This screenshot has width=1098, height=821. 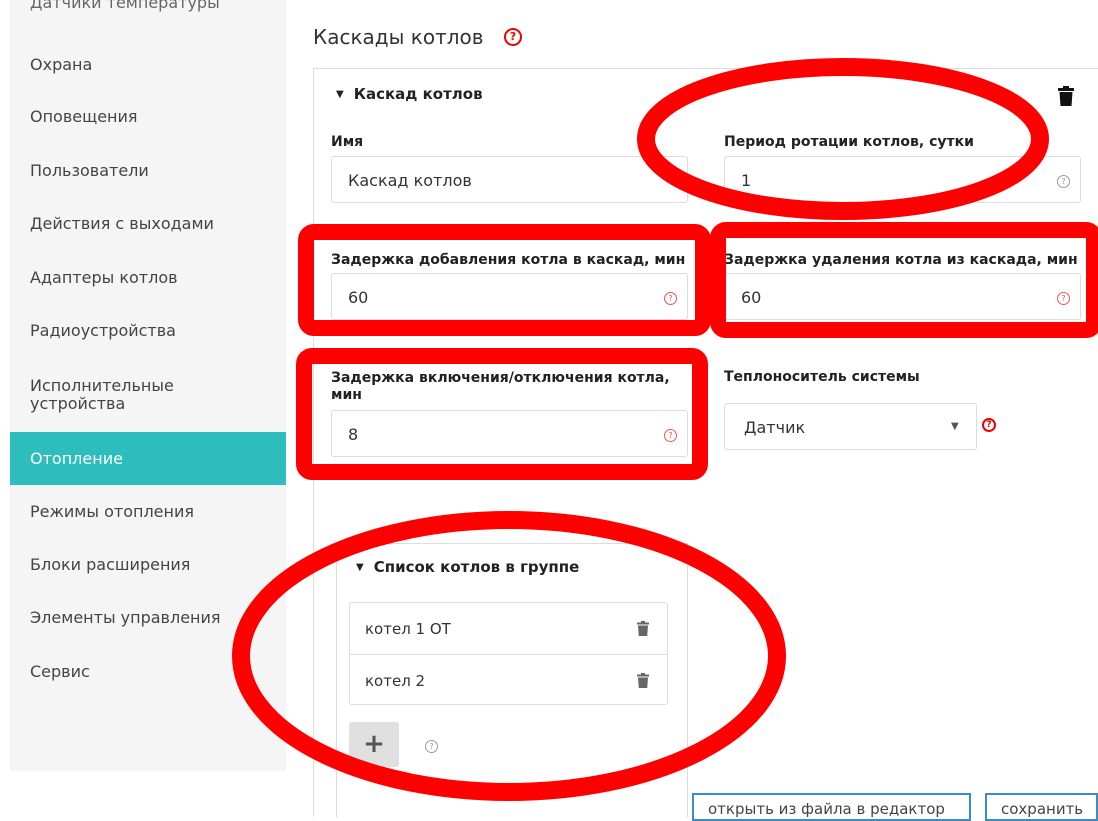 I want to click on plus-icon: +, so click(x=374, y=744).